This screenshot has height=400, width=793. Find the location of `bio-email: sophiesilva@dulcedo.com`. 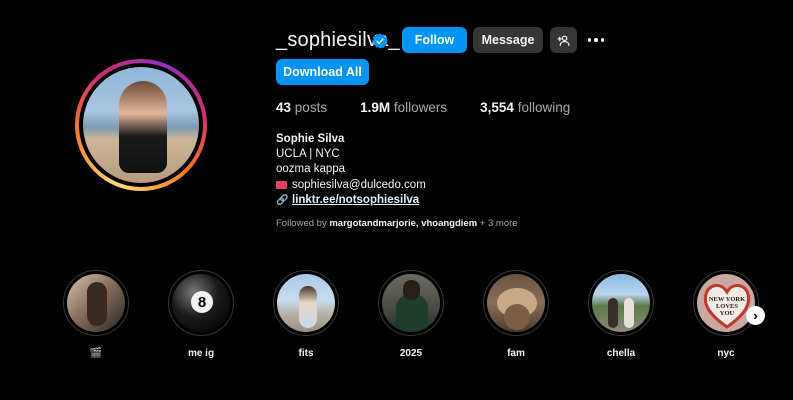

bio-email: sophiesilva@dulcedo.com is located at coordinates (359, 184).